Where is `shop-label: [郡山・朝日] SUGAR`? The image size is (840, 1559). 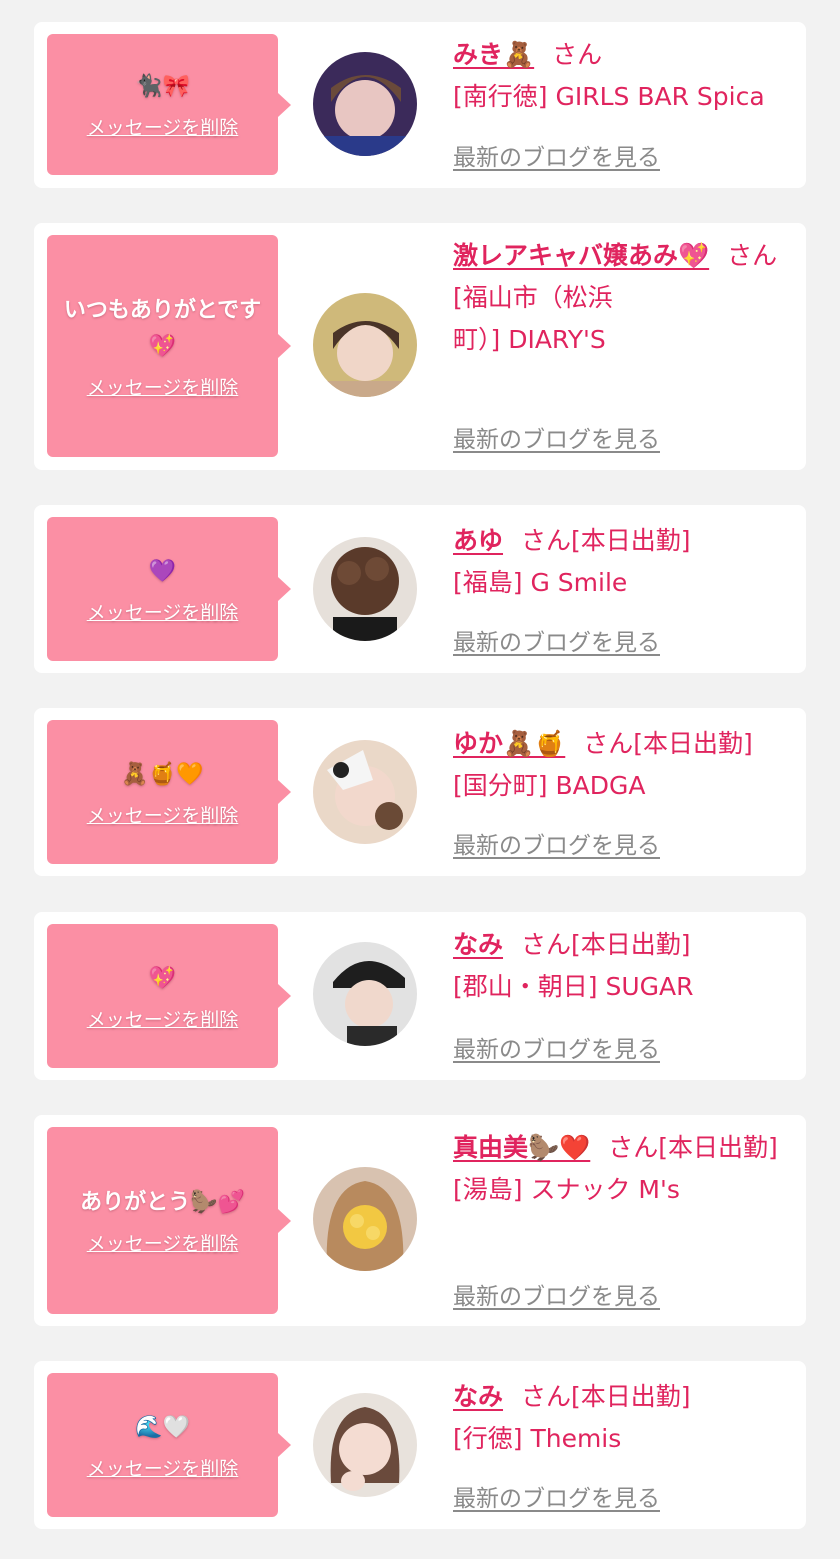 shop-label: [郡山・朝日] SUGAR is located at coordinates (573, 986).